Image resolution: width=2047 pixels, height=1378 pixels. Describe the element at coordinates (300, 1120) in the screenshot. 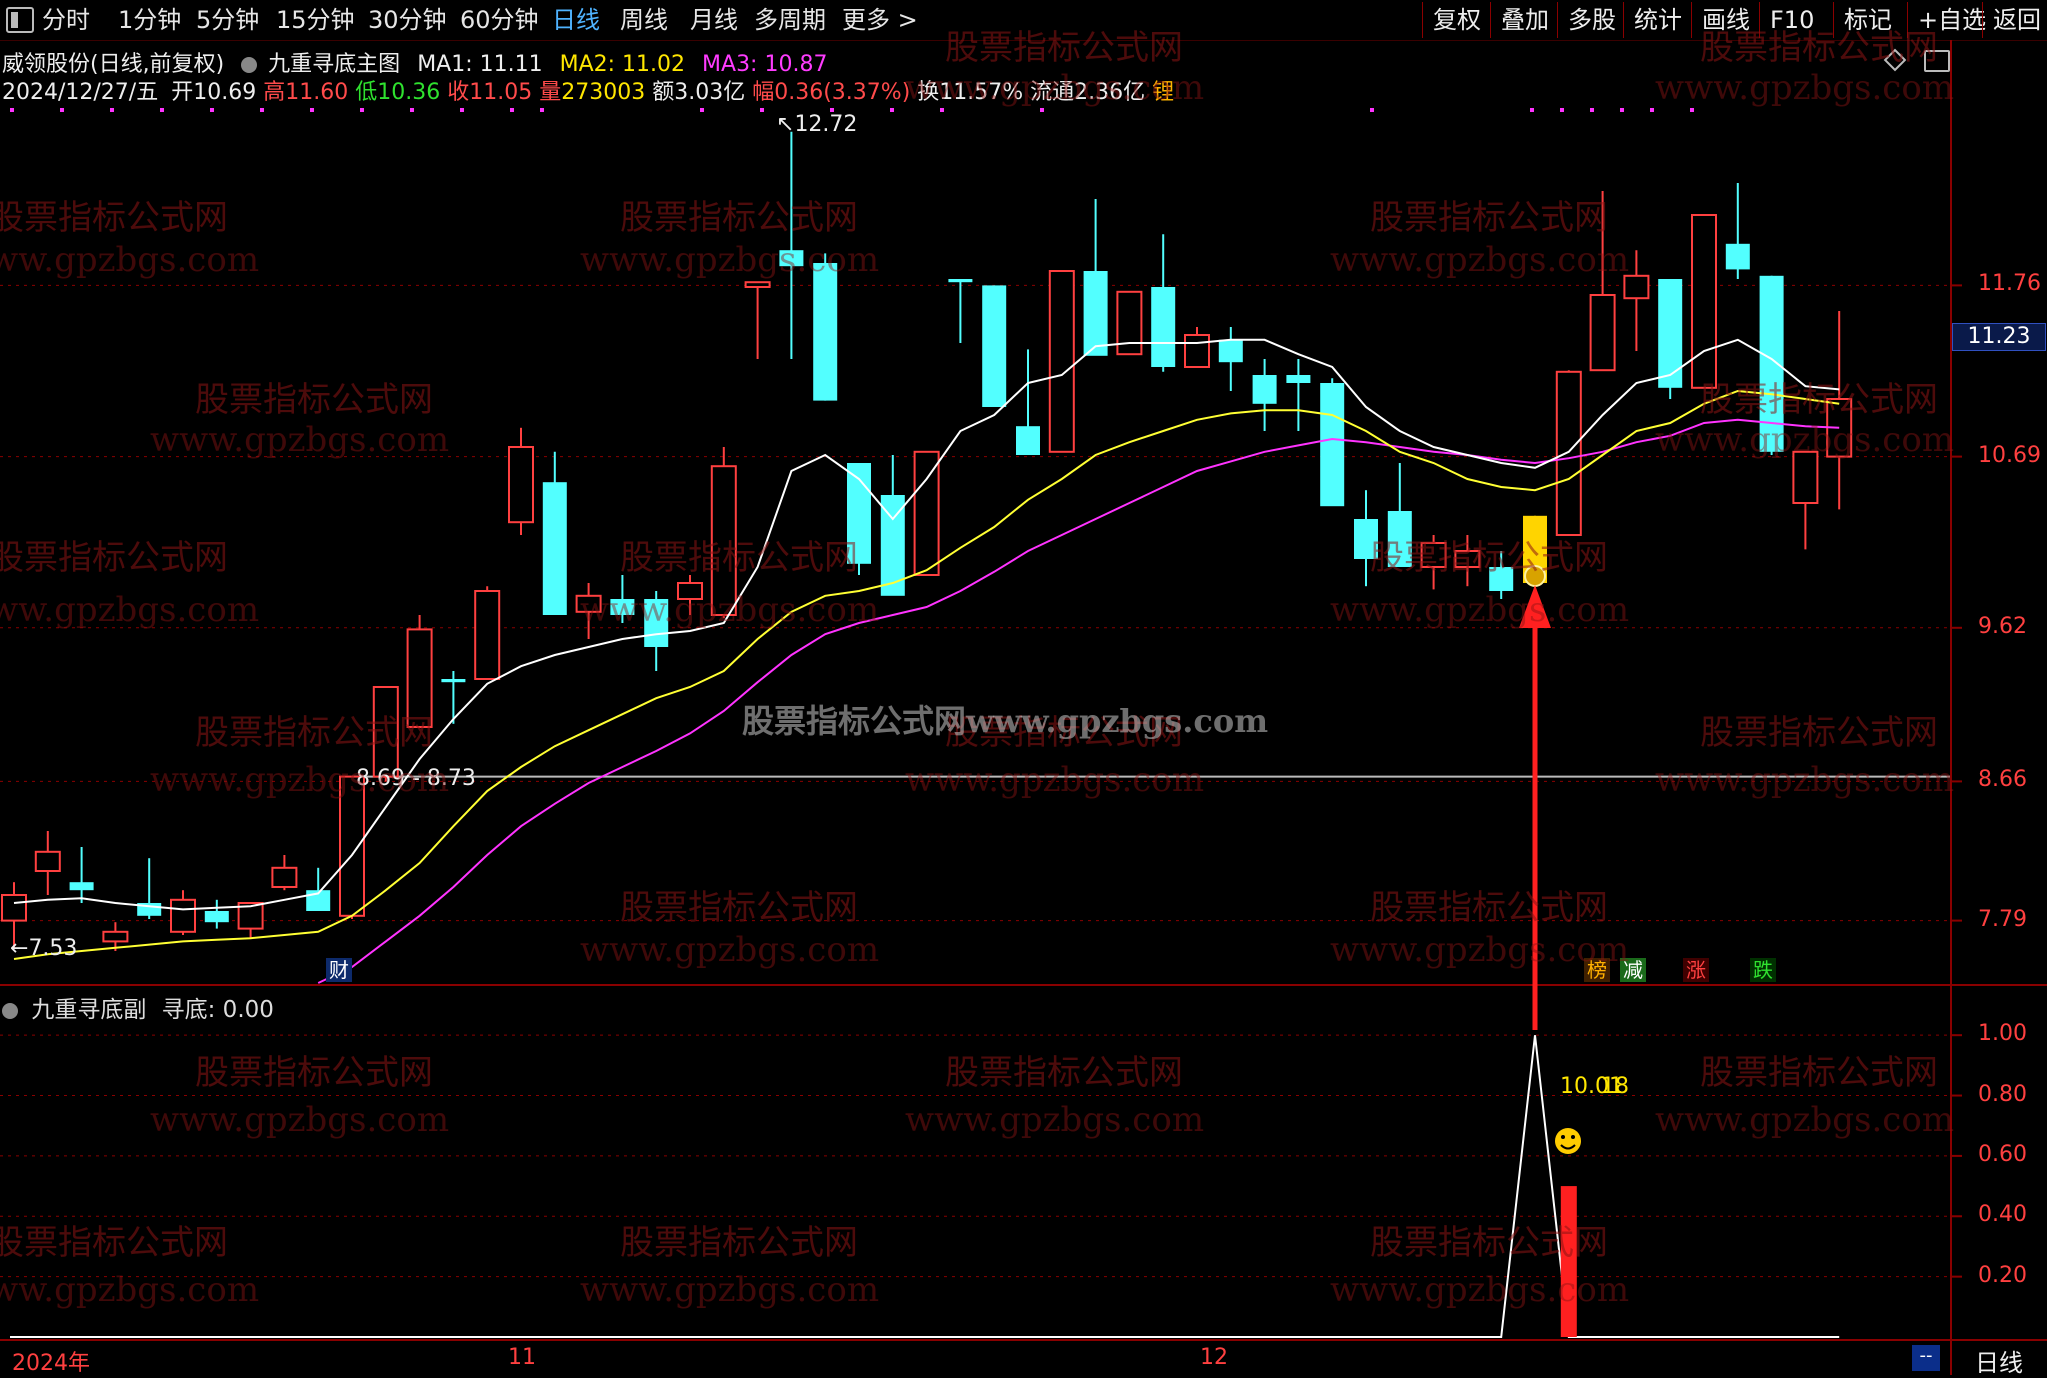

I see `watermark-31: www.gpzbgs.com` at that location.